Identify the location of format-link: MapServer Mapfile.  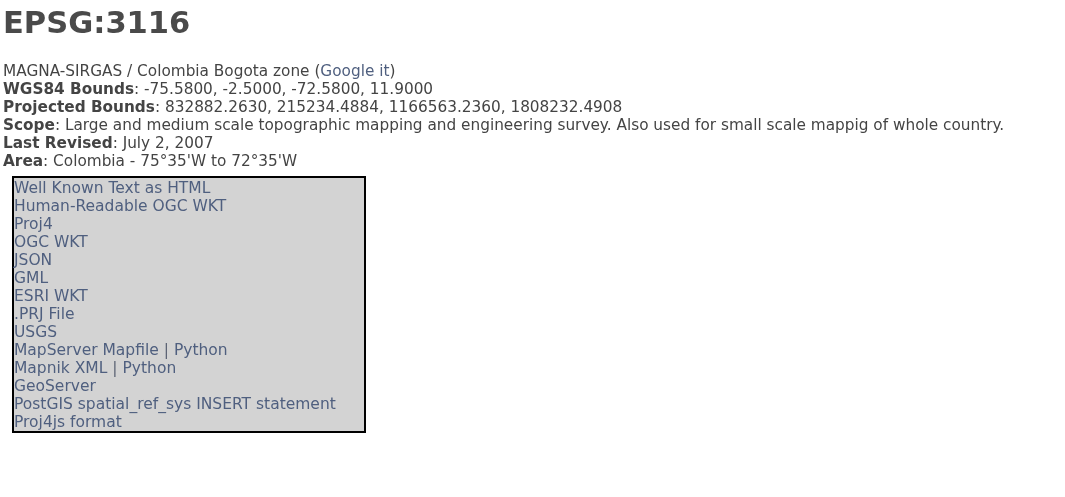
(86, 350).